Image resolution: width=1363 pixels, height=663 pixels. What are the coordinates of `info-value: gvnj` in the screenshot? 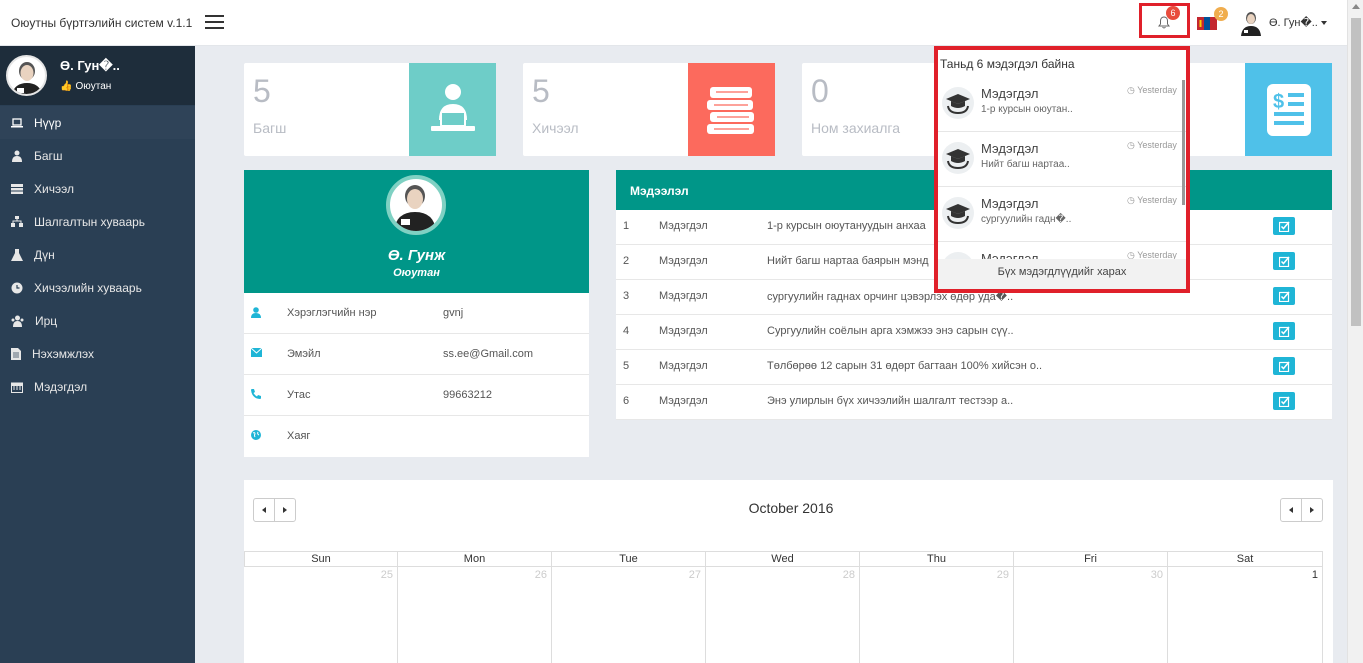 It's located at (453, 313).